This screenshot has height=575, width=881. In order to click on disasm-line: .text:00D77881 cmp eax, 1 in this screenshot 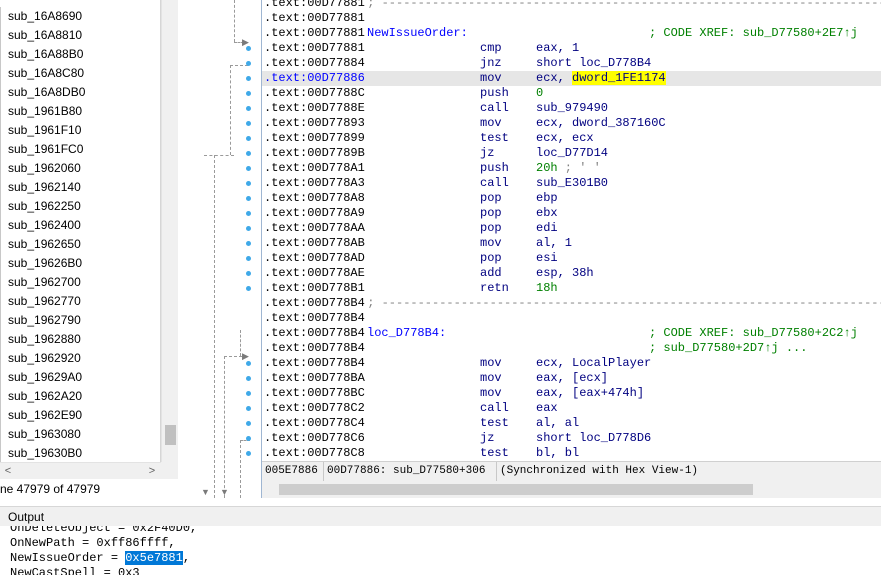, I will do `click(571, 48)`.